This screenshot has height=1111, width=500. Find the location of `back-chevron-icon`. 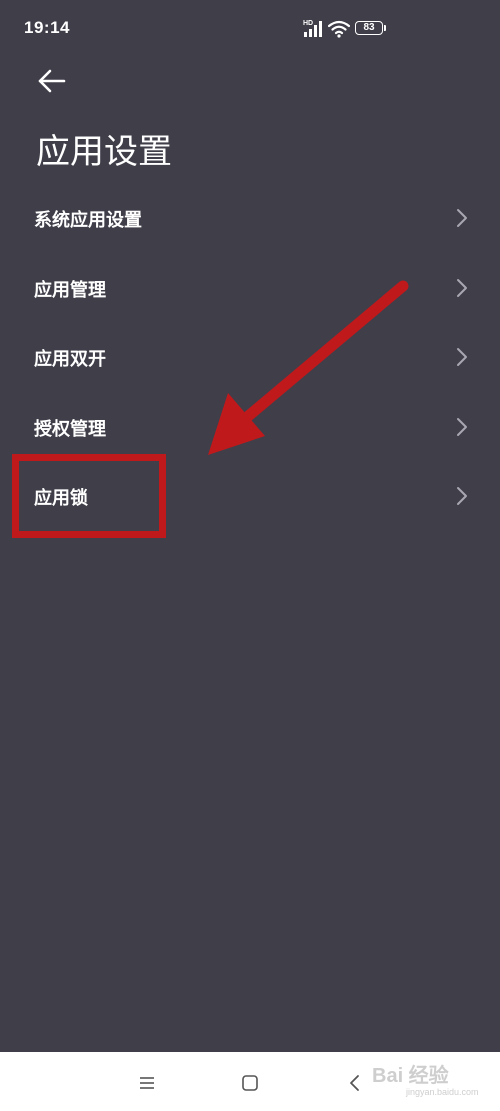

back-chevron-icon is located at coordinates (355, 1083).